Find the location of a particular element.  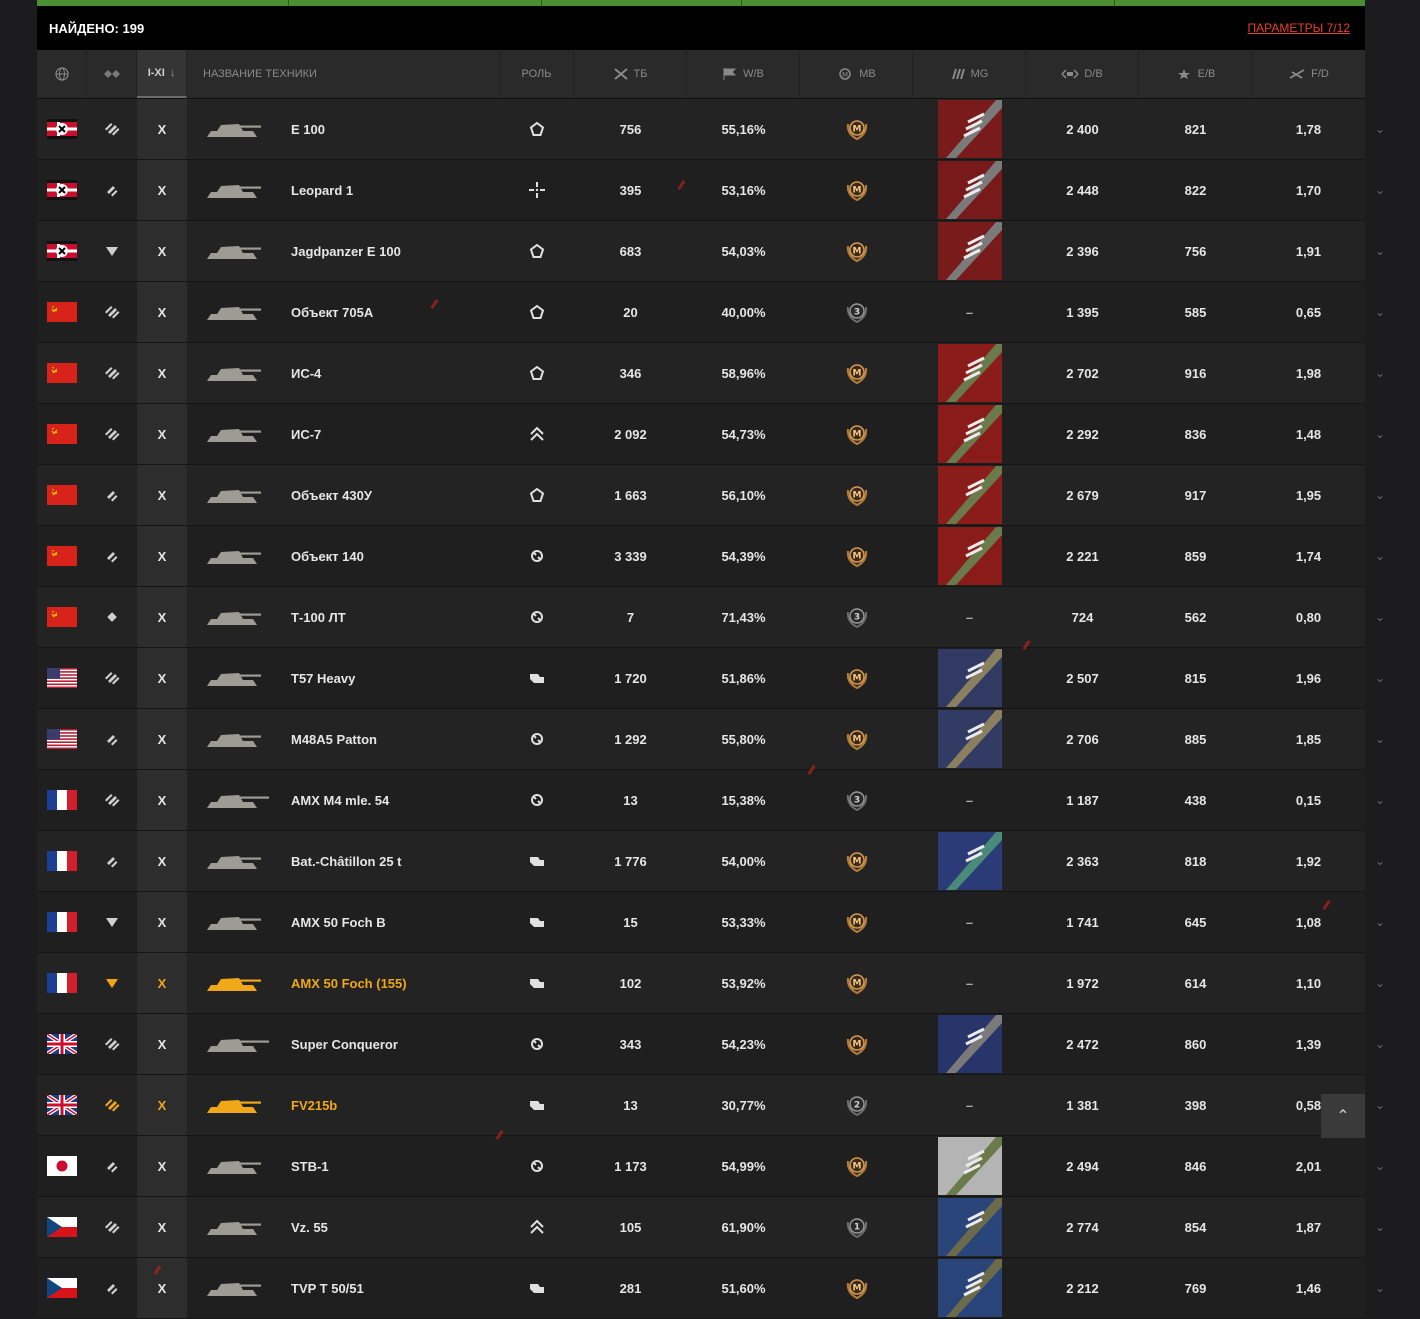

marks-of-excellence-cell: – is located at coordinates (969, 312).